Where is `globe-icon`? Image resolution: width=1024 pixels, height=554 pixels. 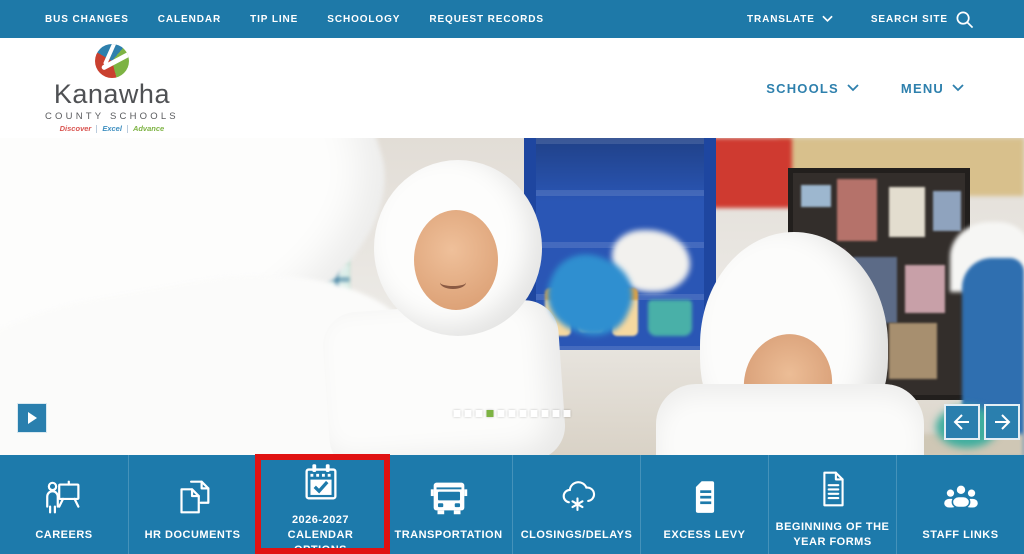
globe-icon is located at coordinates (111, 60).